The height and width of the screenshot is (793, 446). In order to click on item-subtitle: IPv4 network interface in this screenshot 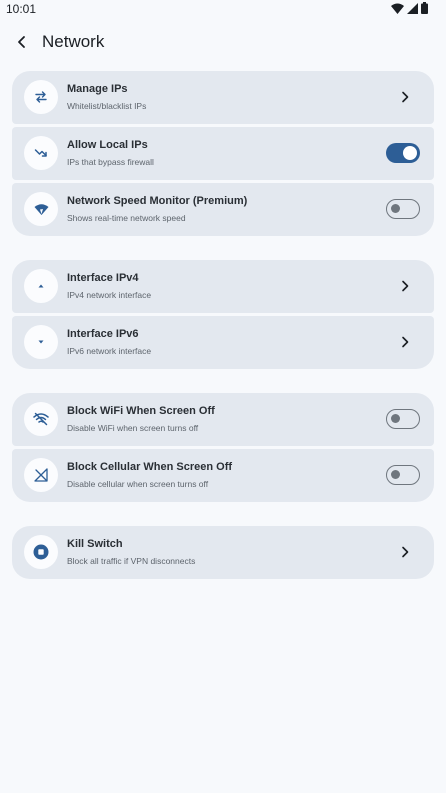, I will do `click(109, 295)`.